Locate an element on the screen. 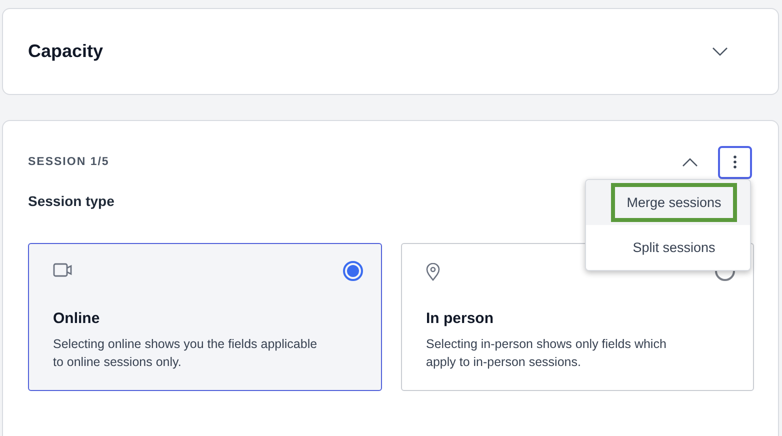  map-pin-icon is located at coordinates (433, 272).